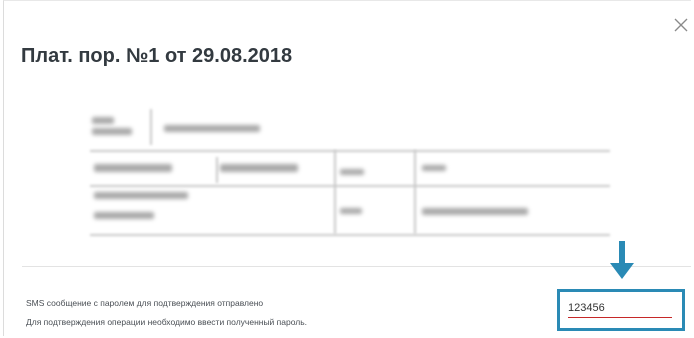 The width and height of the screenshot is (694, 338). Describe the element at coordinates (157, 56) in the screenshot. I see `dialog-title: Плат. пор. №1 от 29.08.2018` at that location.